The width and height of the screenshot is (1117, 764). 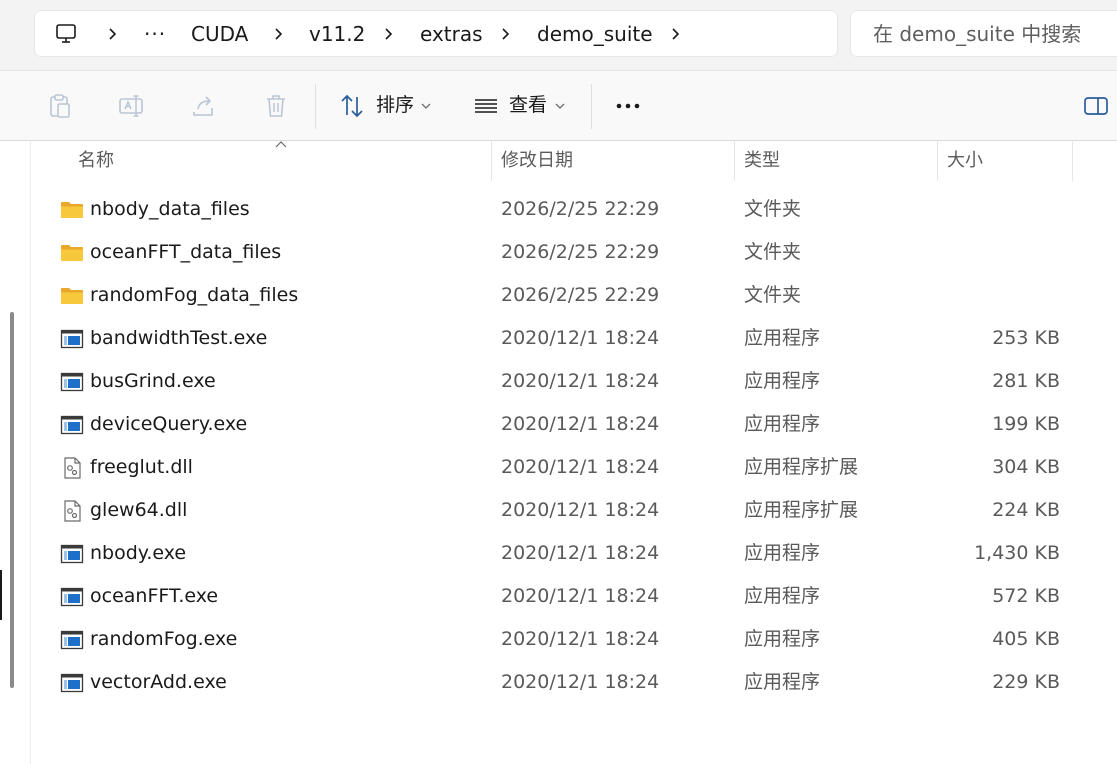 I want to click on file-name: bandwidthTest.exe, so click(x=179, y=338).